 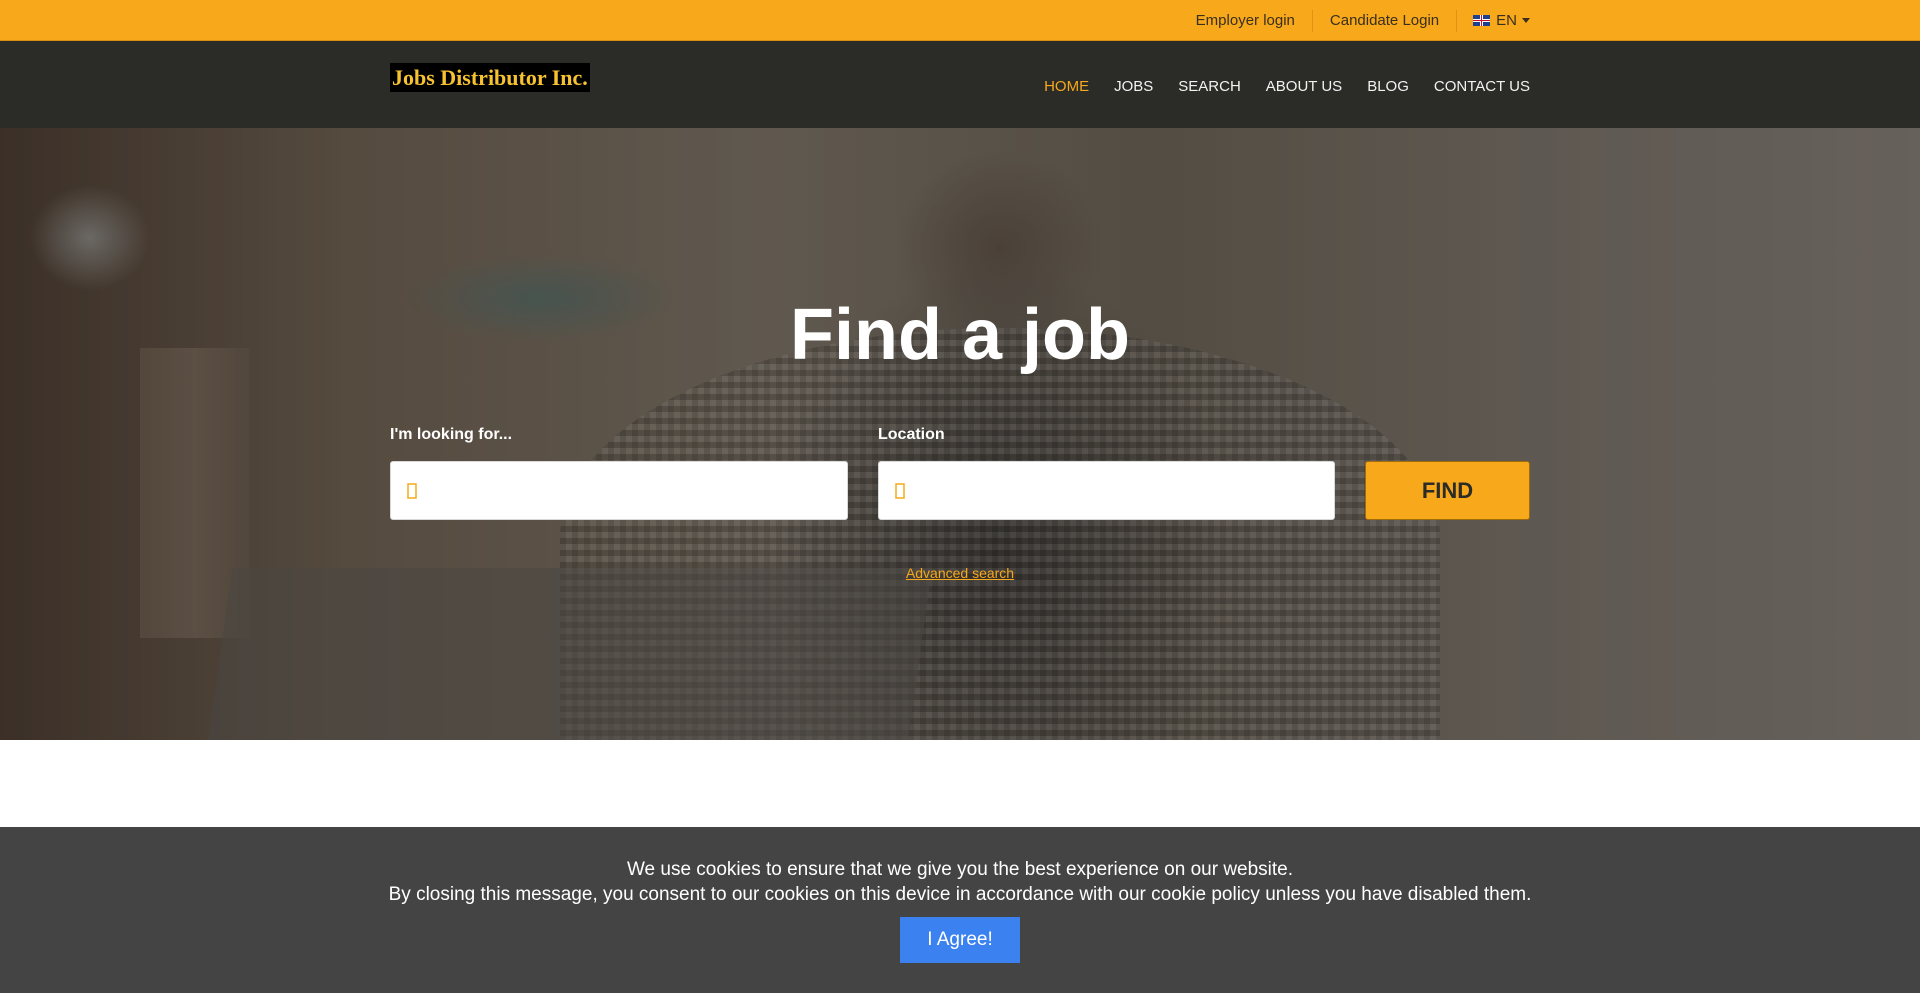 What do you see at coordinates (1447, 490) in the screenshot?
I see `find-button: FIND` at bounding box center [1447, 490].